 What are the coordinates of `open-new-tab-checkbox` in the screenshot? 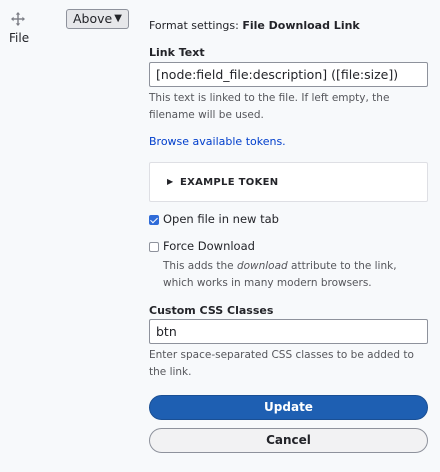 It's located at (154, 220).